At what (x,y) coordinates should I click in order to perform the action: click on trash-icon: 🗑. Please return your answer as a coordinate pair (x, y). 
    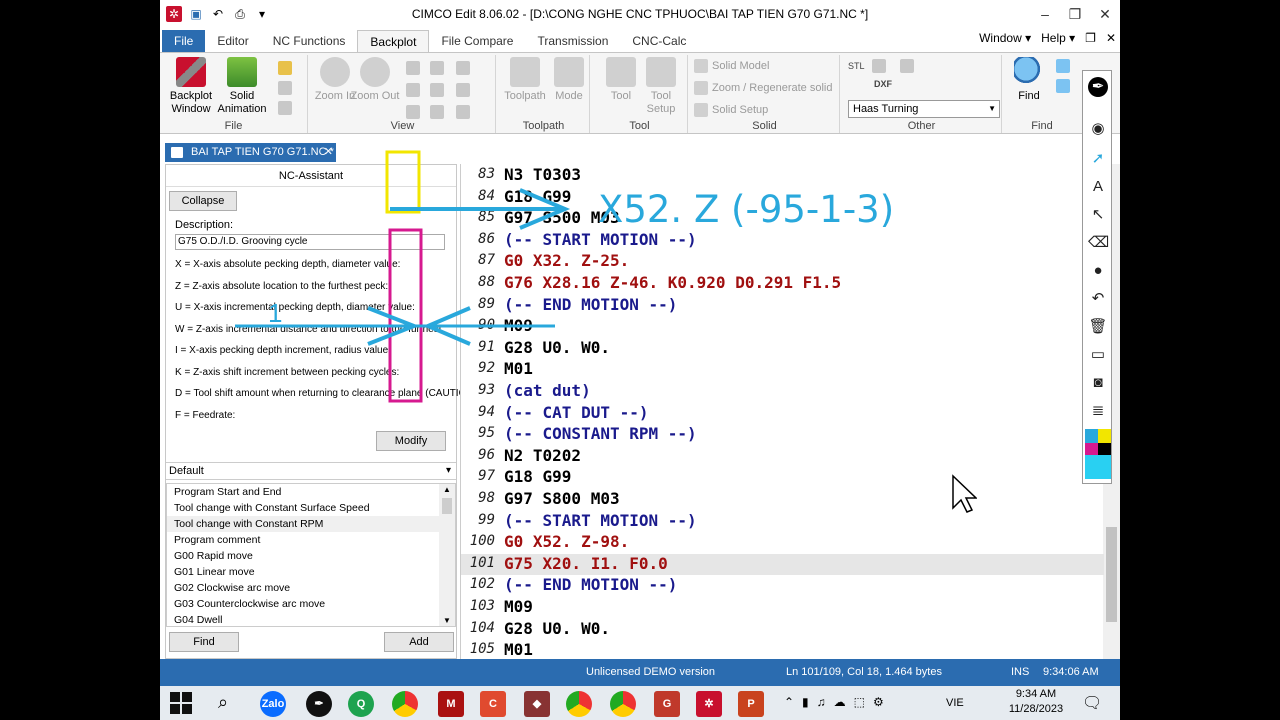
    Looking at the image, I should click on (1098, 327).